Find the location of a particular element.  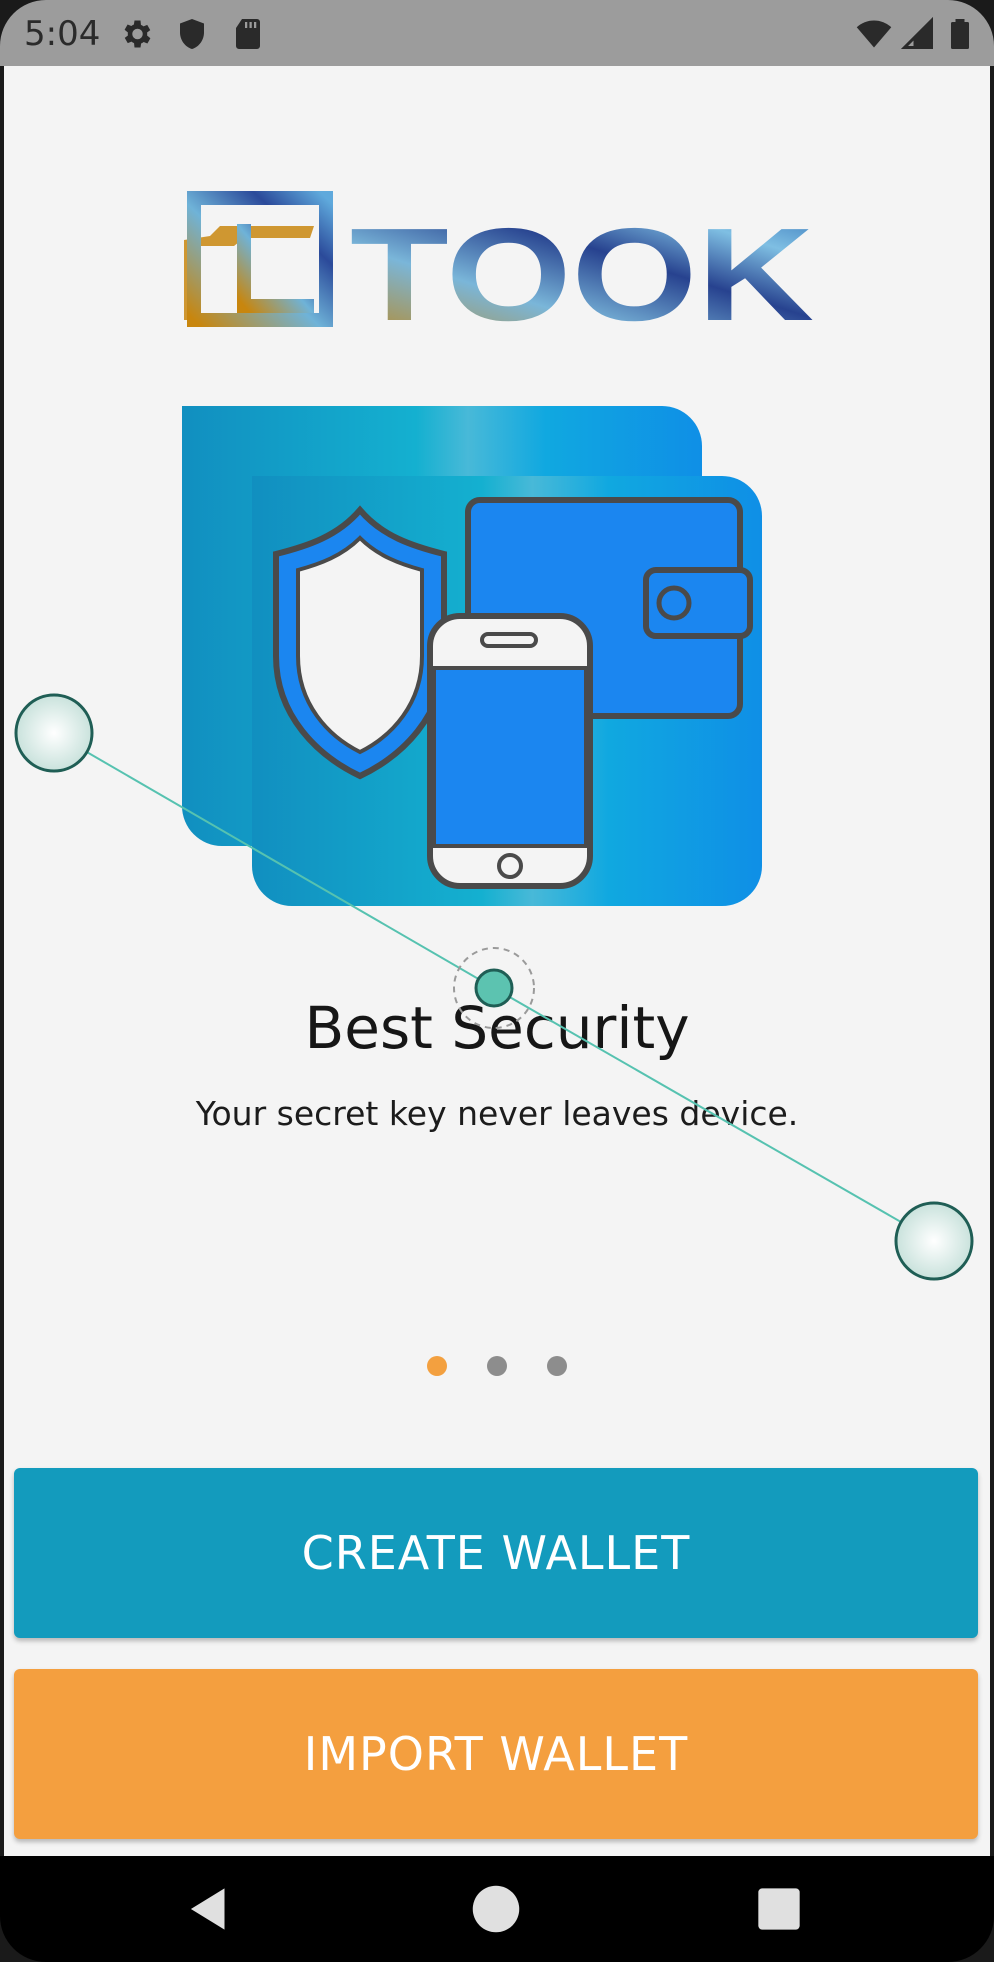

recents-icon is located at coordinates (779, 1909).